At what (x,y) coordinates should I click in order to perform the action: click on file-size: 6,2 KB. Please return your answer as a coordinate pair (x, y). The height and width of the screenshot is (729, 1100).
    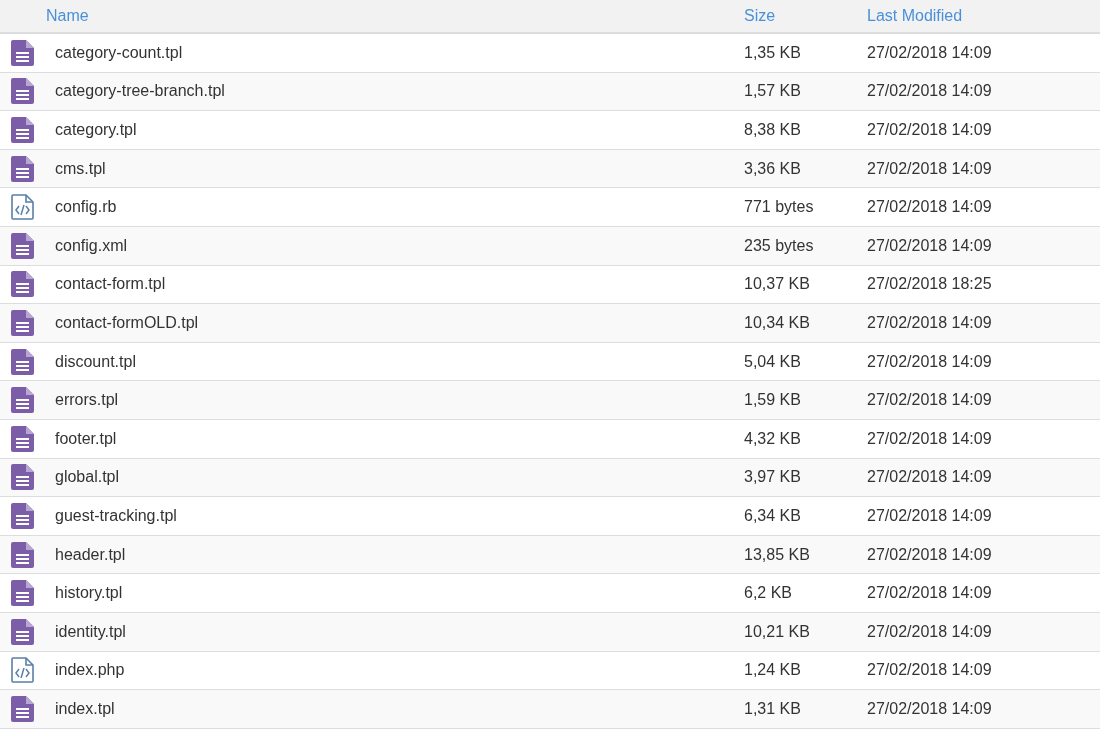
    Looking at the image, I should click on (769, 593).